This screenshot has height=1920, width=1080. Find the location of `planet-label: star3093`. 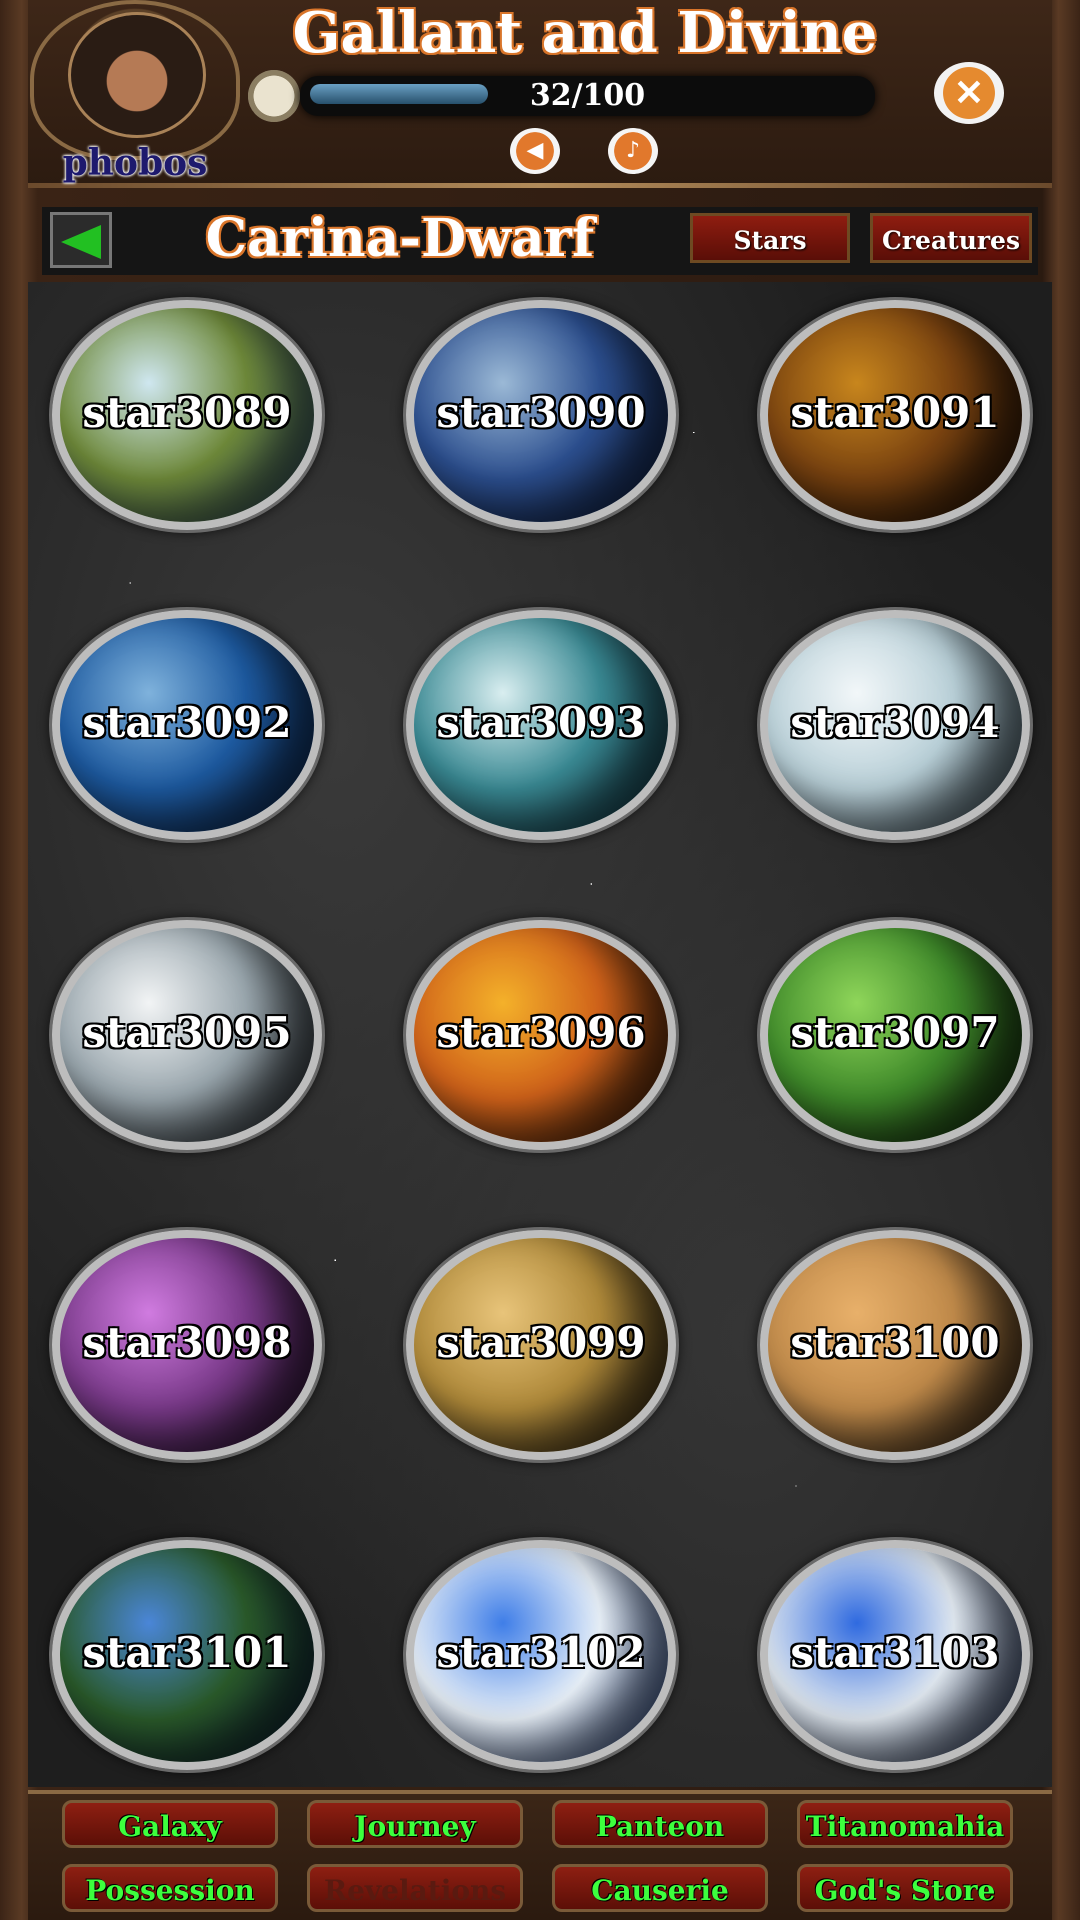

planet-label: star3093 is located at coordinates (541, 722).